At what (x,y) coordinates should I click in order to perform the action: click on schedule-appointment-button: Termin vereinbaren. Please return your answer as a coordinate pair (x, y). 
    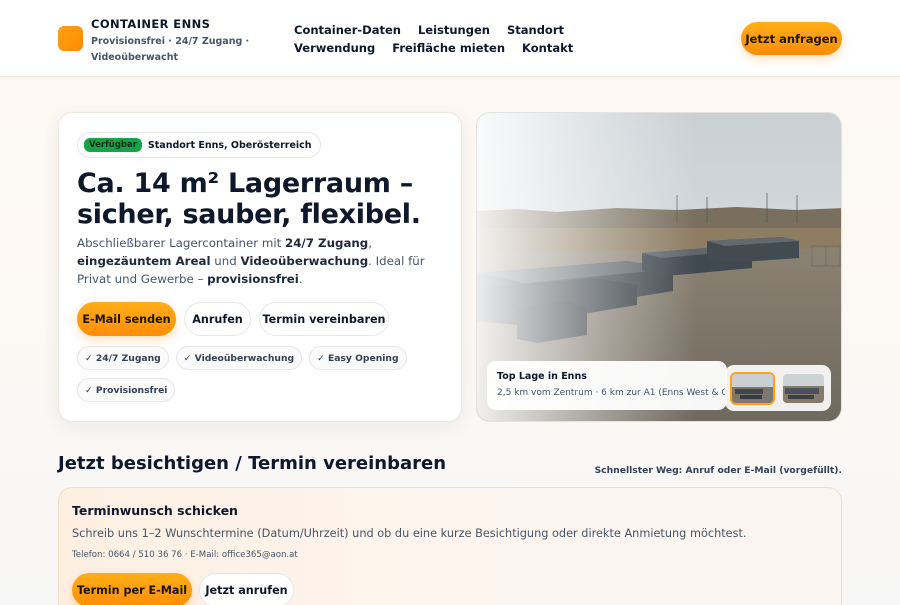
    Looking at the image, I should click on (324, 319).